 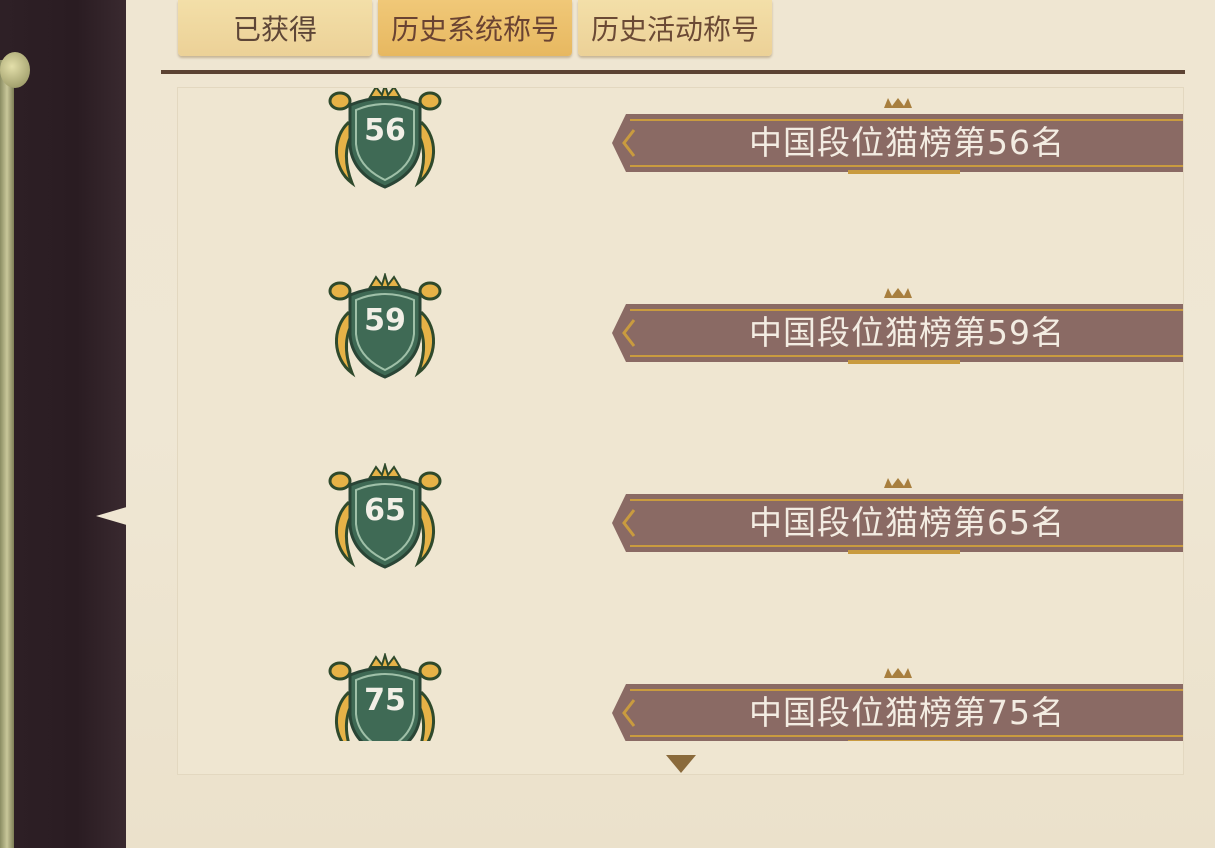 What do you see at coordinates (673, 72) in the screenshot?
I see `tab-divider` at bounding box center [673, 72].